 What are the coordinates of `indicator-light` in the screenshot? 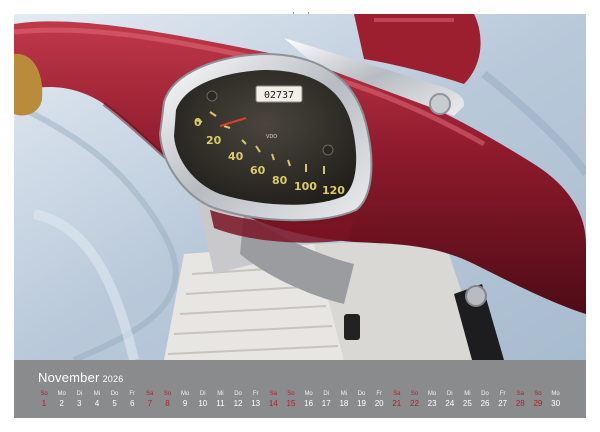 It's located at (328, 150).